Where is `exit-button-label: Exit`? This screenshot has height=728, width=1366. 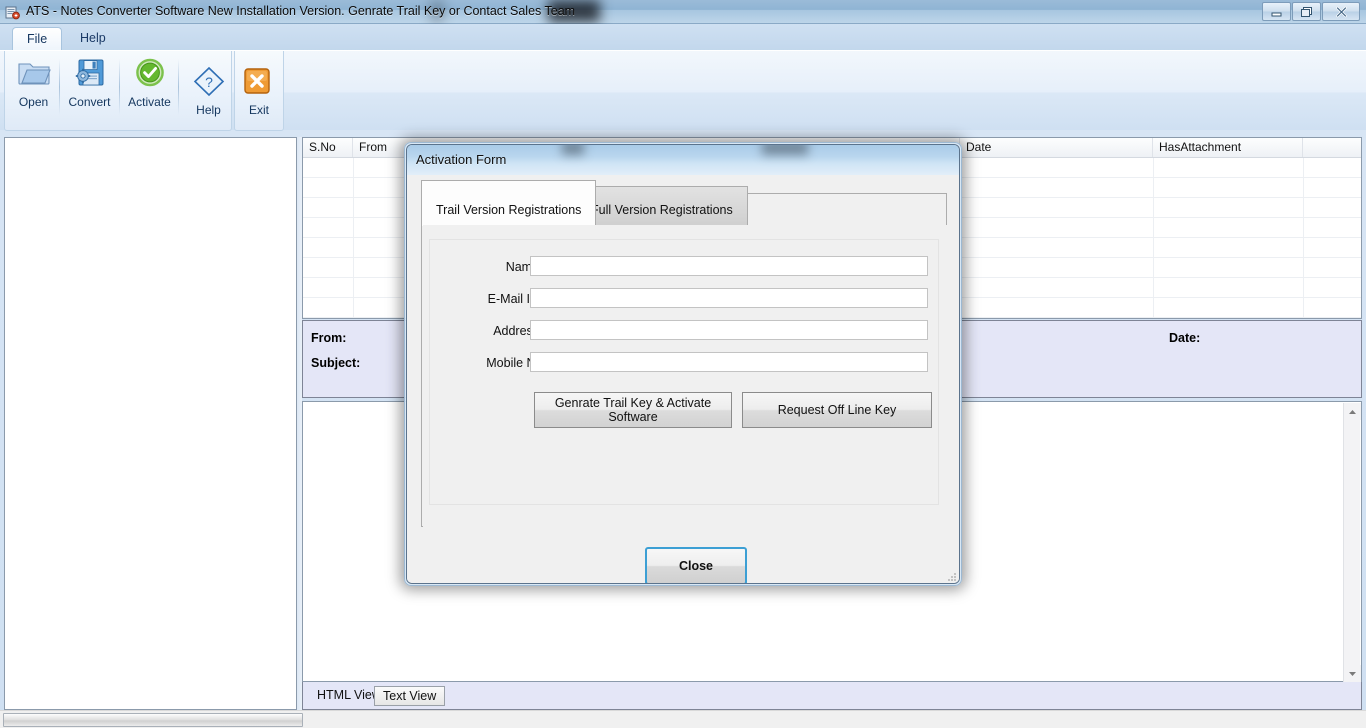 exit-button-label: Exit is located at coordinates (258, 110).